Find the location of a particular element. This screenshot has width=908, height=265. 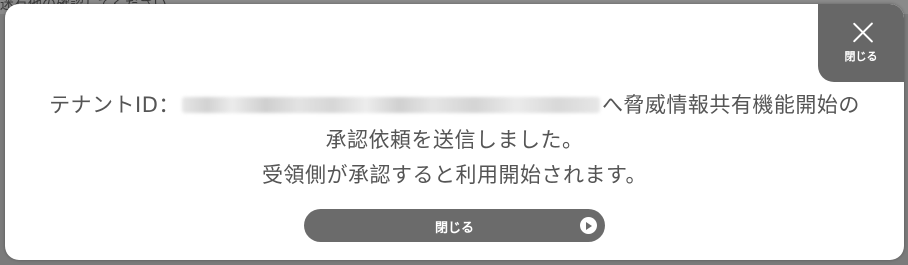

tenant-id-label: テナントID： is located at coordinates (114, 105).